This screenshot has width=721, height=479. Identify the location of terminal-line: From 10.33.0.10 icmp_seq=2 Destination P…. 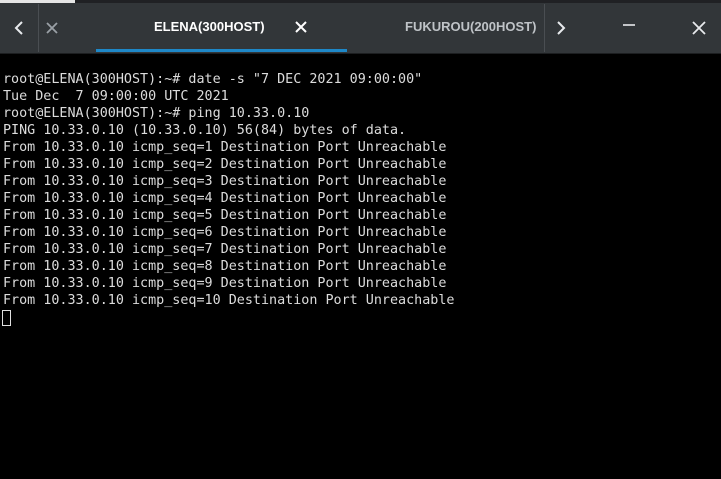
(225, 164).